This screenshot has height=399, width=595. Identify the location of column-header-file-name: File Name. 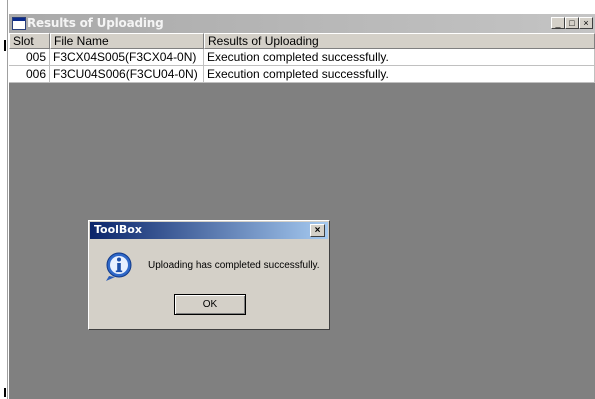
(127, 41).